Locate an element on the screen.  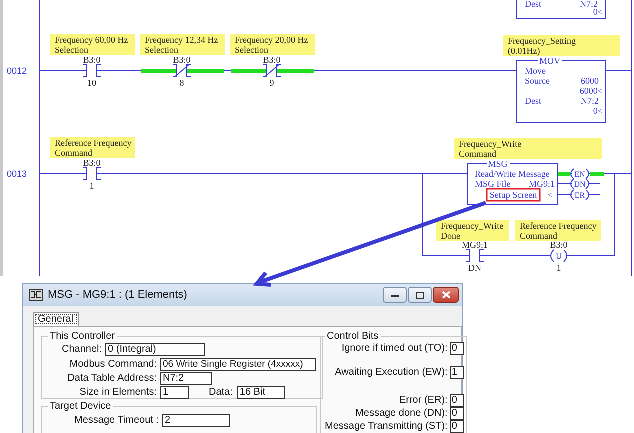
field-label: Channel: is located at coordinates (82, 349).